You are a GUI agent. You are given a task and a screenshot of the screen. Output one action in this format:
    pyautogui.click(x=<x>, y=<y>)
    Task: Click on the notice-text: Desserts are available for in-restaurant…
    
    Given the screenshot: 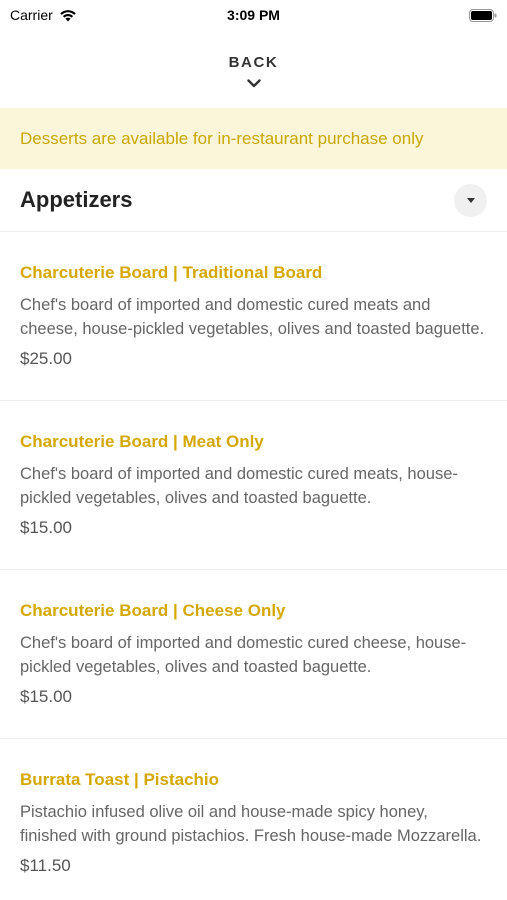 What is the action you would take?
    pyautogui.click(x=222, y=138)
    